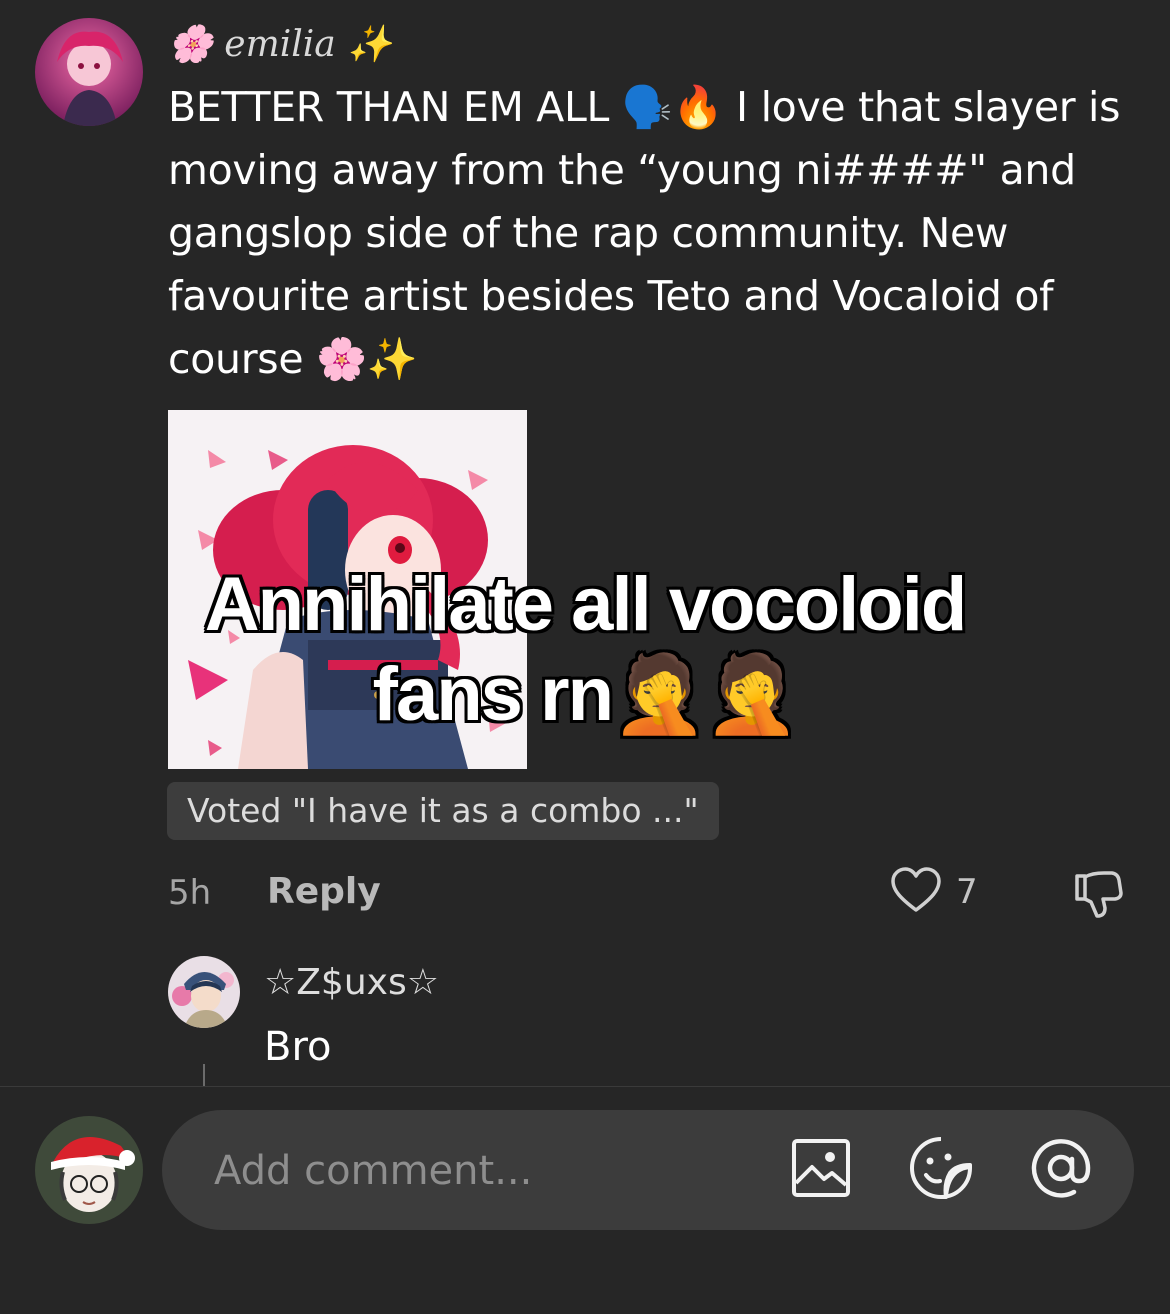  I want to click on like-button: 7, so click(934, 892).